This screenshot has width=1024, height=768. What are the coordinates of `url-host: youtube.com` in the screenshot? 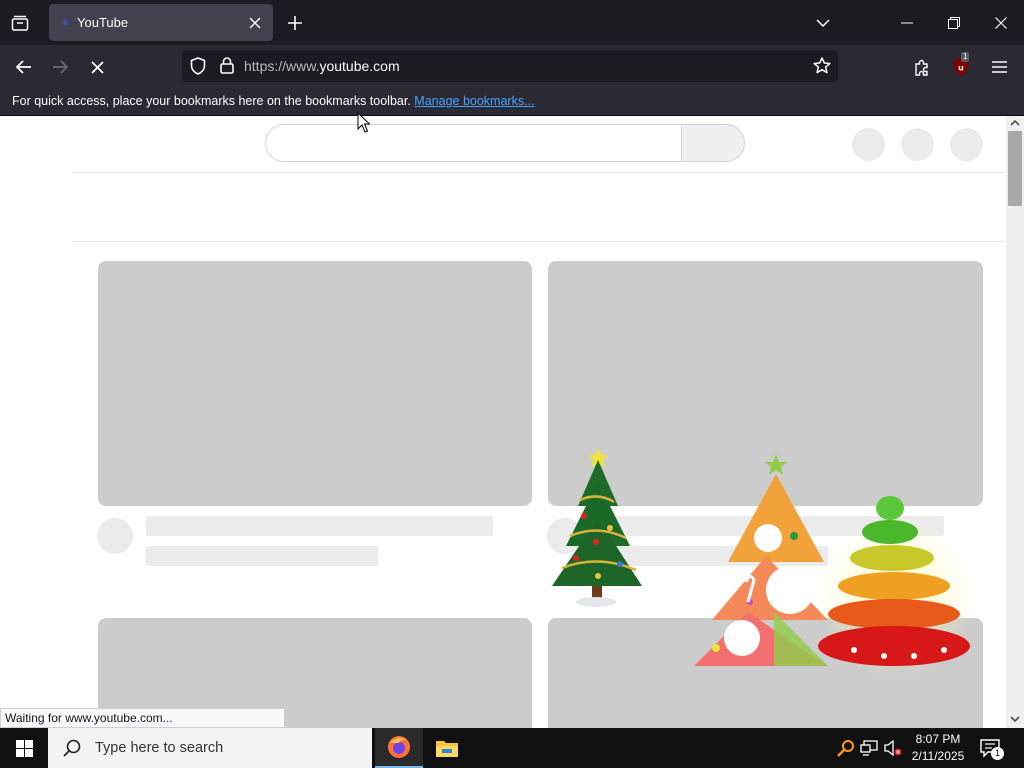 It's located at (359, 66).